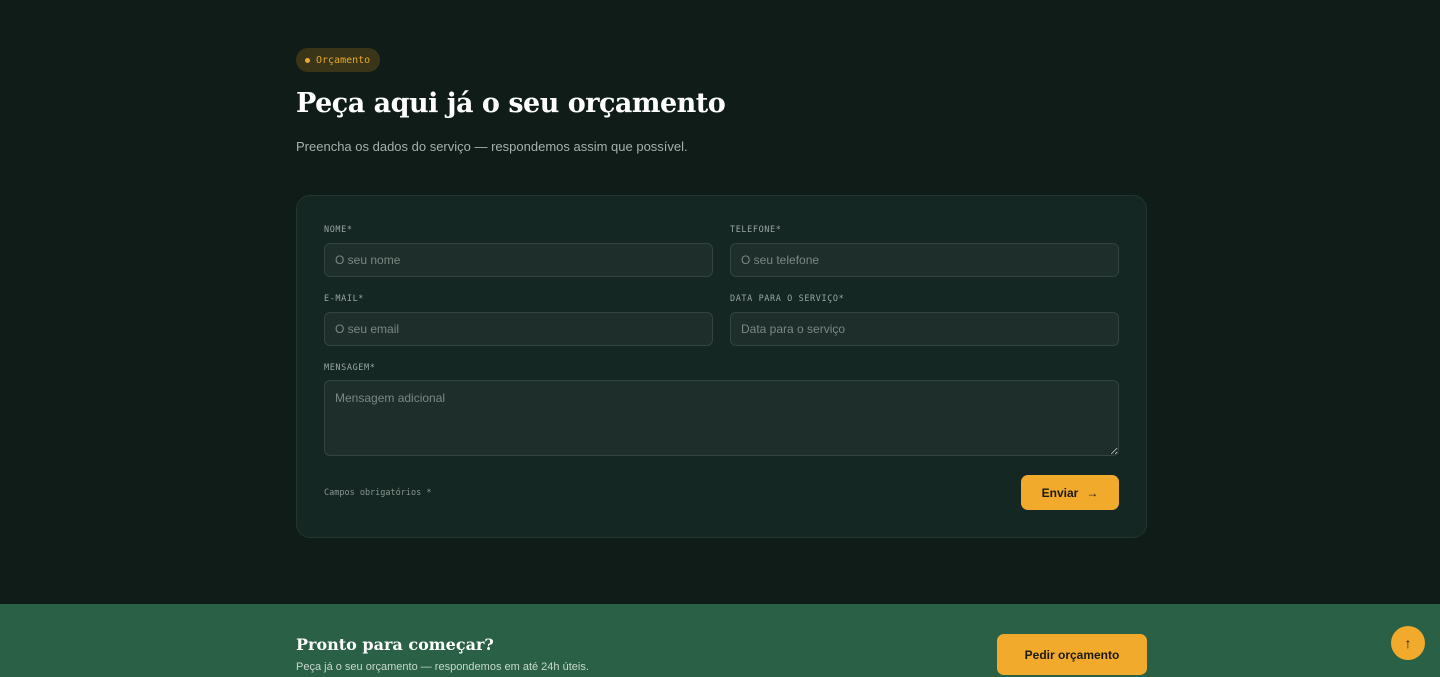  I want to click on scroll-to-top-button: ↑, so click(1408, 643).